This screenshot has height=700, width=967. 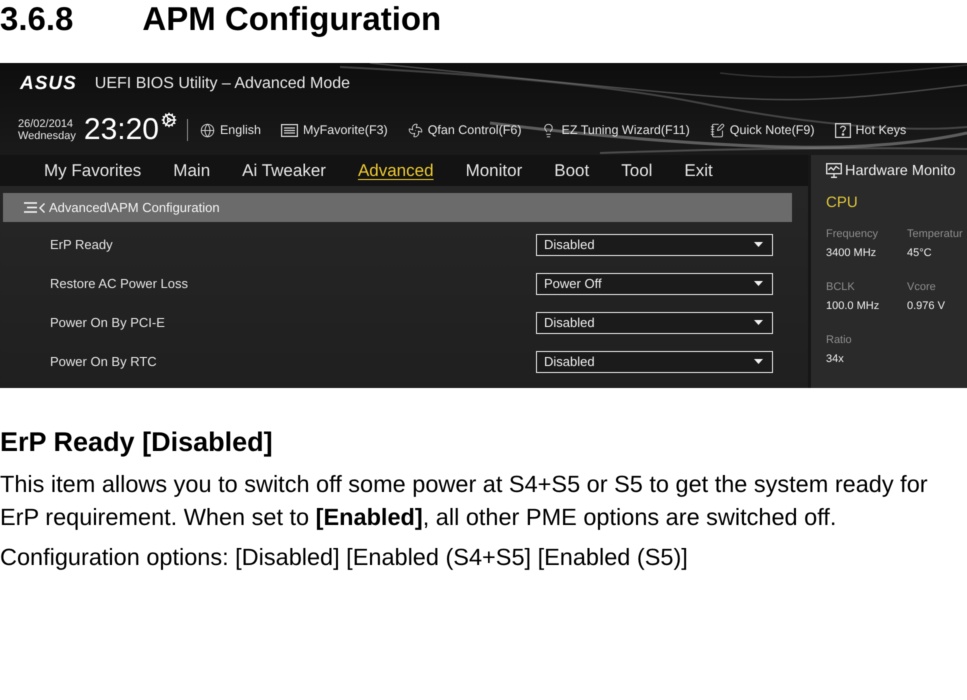 What do you see at coordinates (870, 130) in the screenshot?
I see `toolbar-button: Hot Keys` at bounding box center [870, 130].